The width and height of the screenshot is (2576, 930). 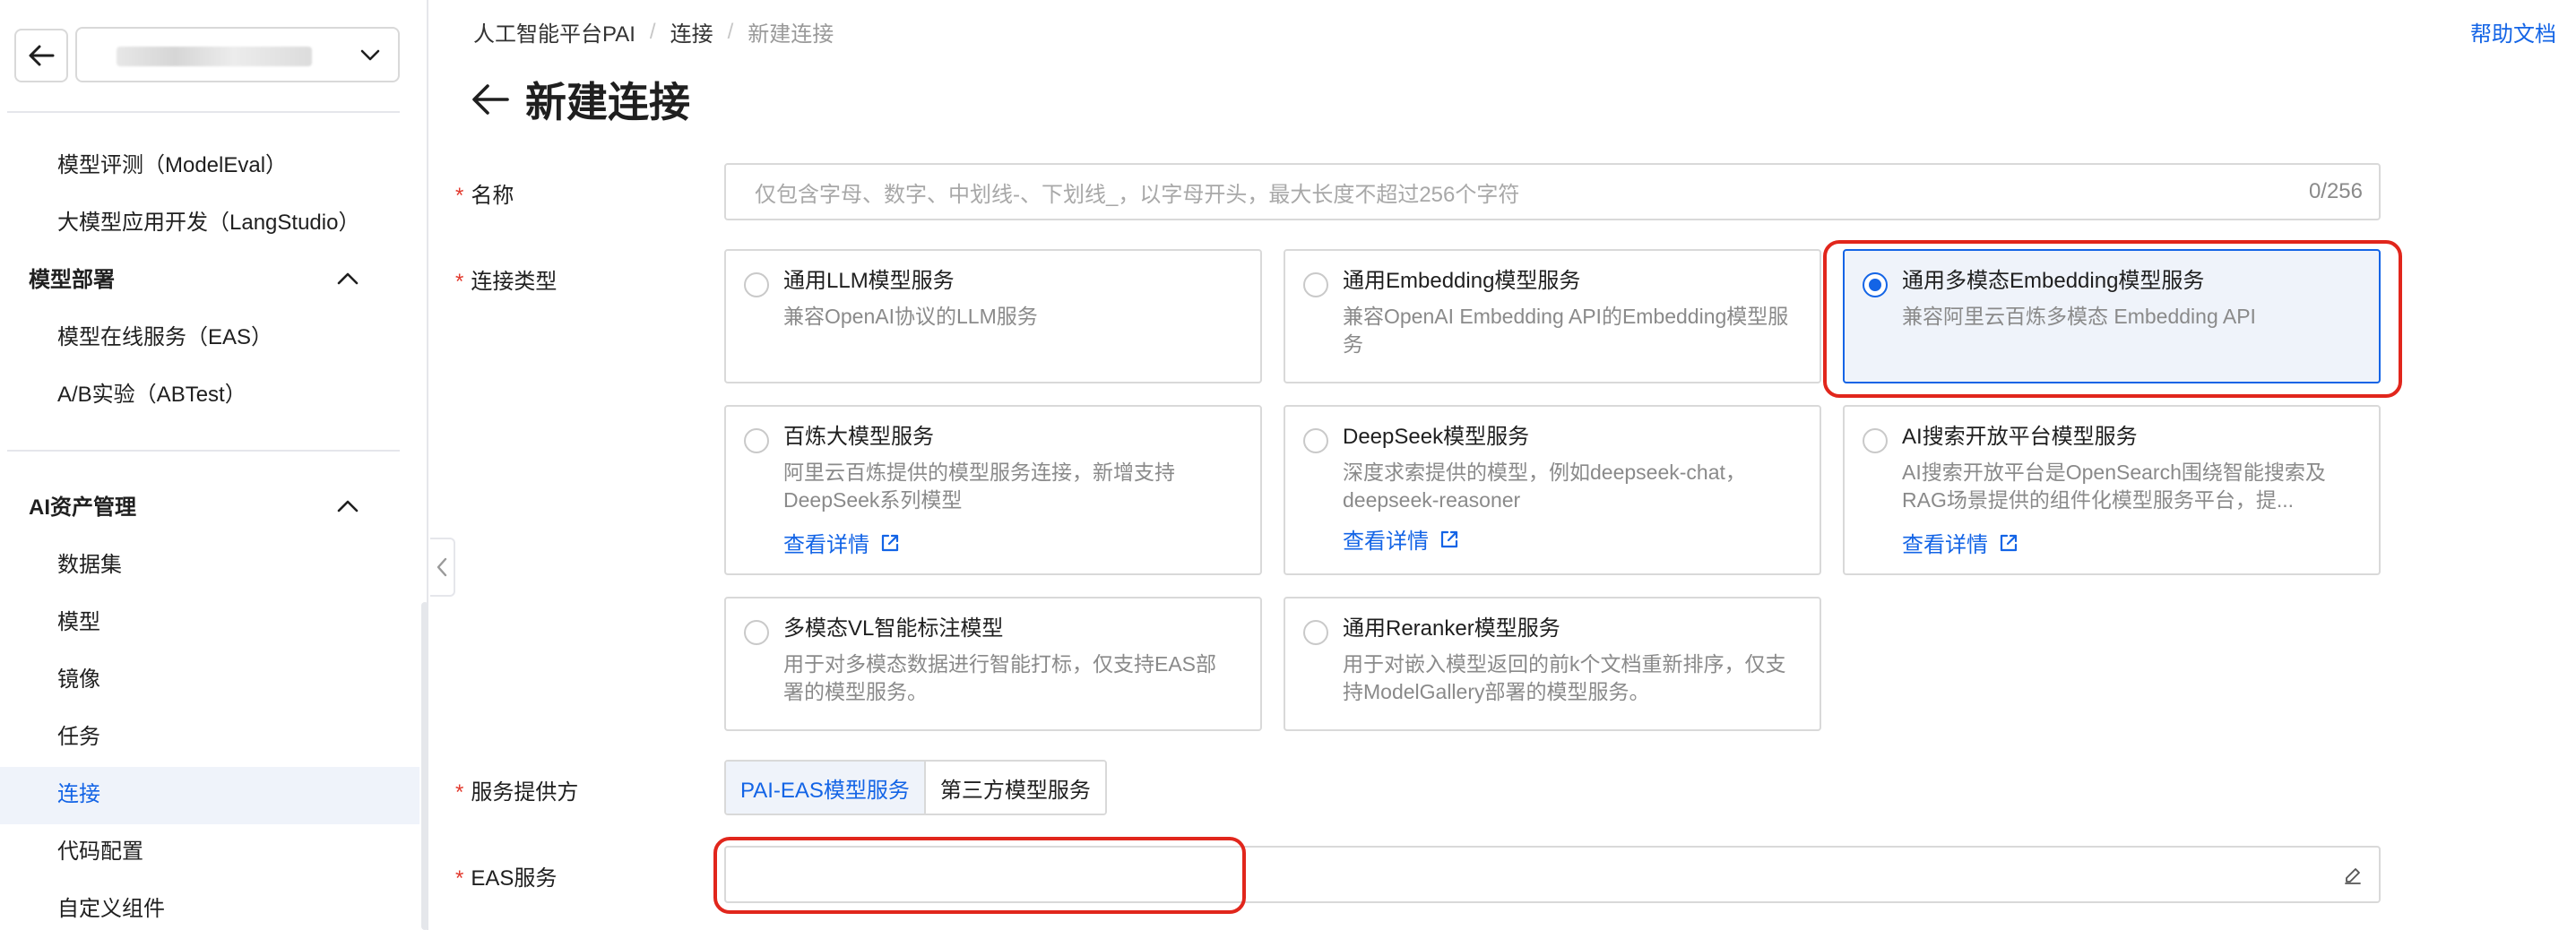 What do you see at coordinates (756, 633) in the screenshot?
I see `radio-vl-labeling` at bounding box center [756, 633].